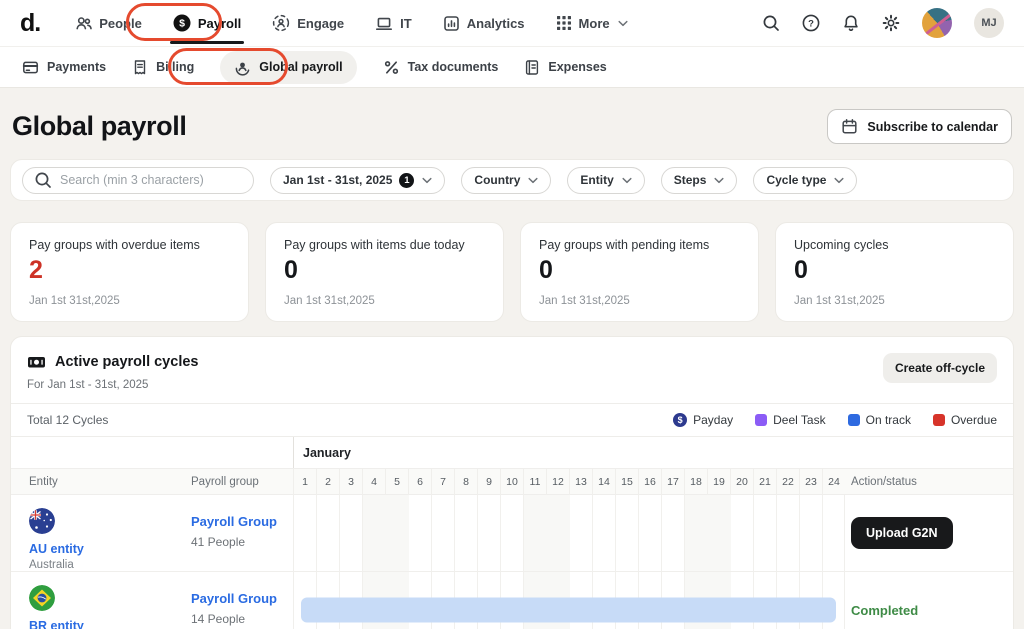  I want to click on subnav-item-label: Billing, so click(175, 67).